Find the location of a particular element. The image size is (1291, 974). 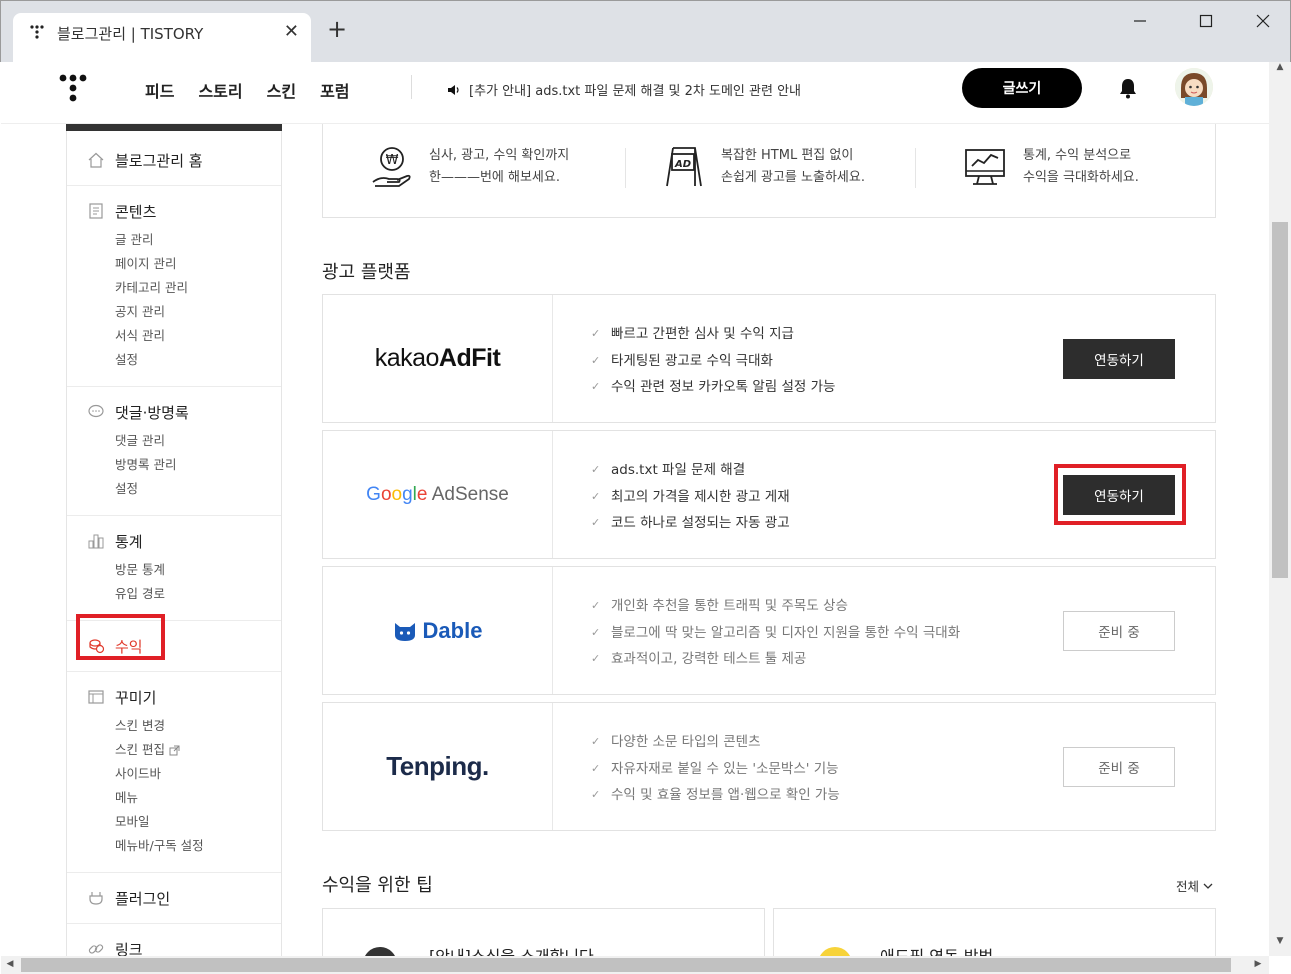

platform-feature: ✓ 블로그에 딱 맞는 알고리즘 및 디자인 지원을 통한 수익 극대화 is located at coordinates (775, 633).